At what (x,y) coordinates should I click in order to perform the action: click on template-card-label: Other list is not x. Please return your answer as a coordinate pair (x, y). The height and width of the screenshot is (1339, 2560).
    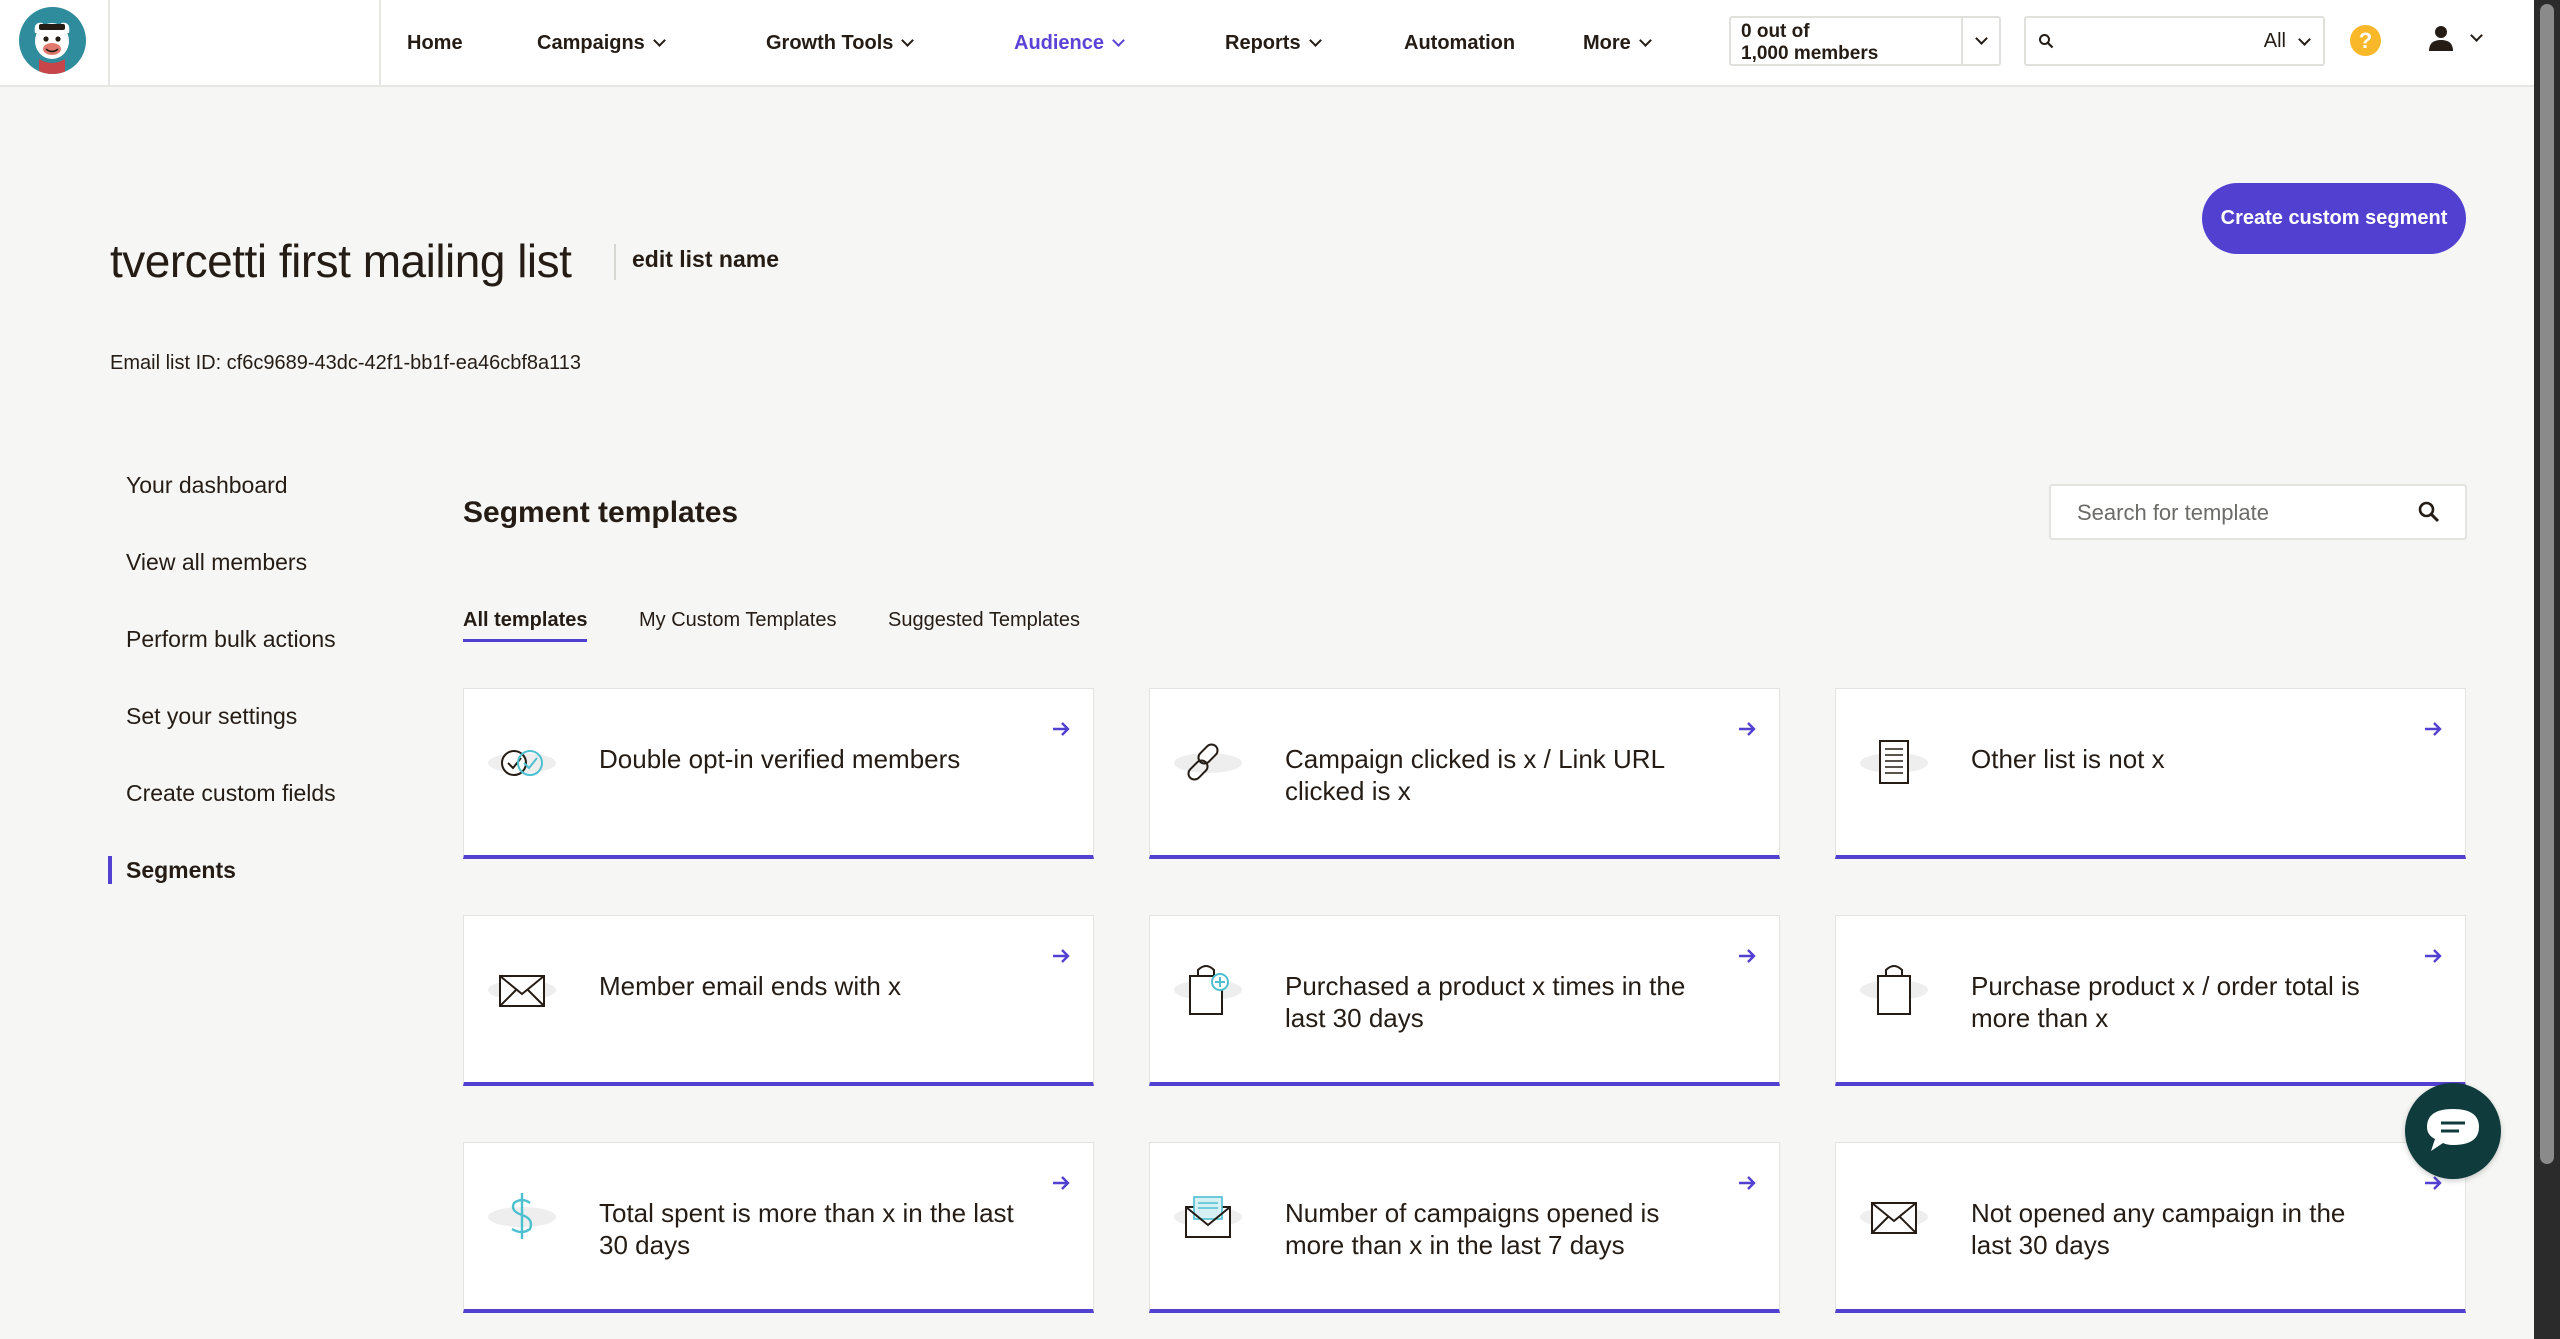
    Looking at the image, I should click on (2068, 759).